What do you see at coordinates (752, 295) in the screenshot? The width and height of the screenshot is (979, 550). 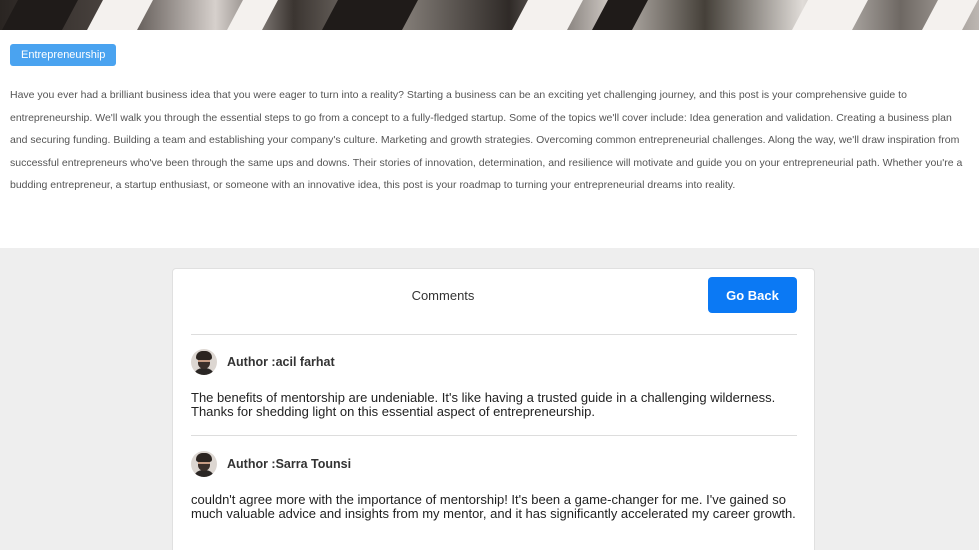 I see `go-back-button: Go Back` at bounding box center [752, 295].